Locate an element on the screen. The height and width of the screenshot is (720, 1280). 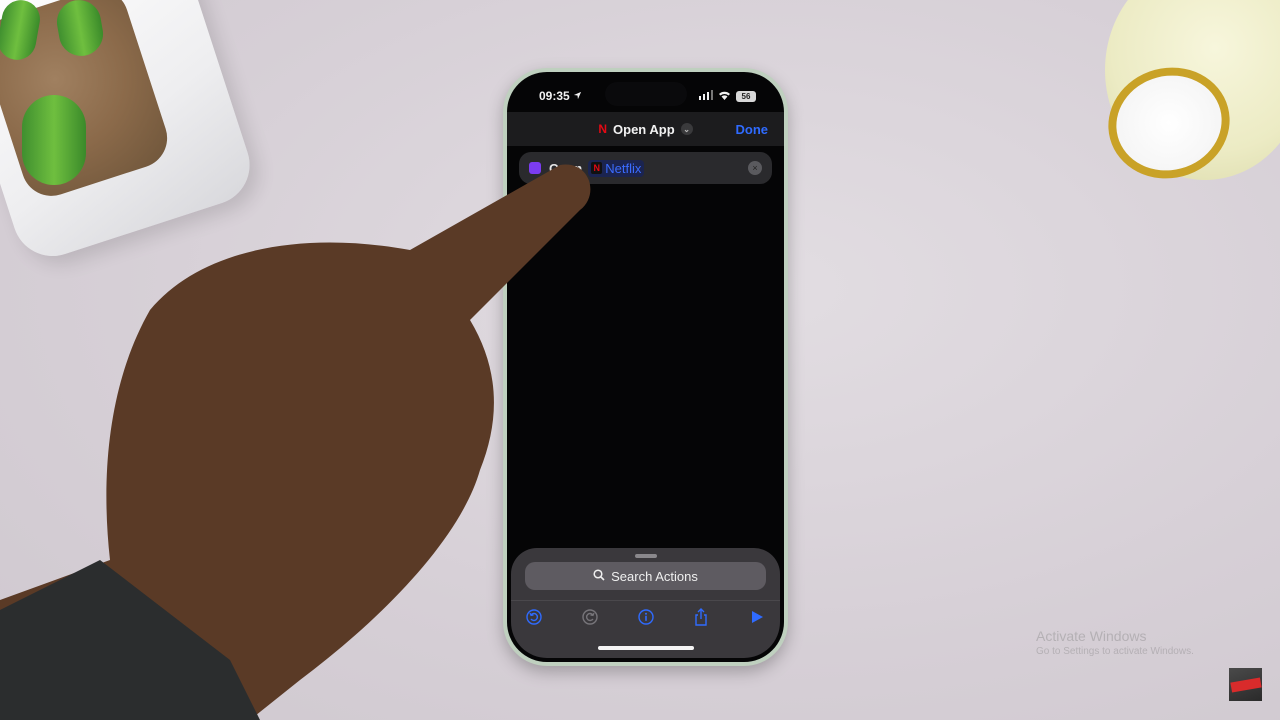
status-time: 09:35 is located at coordinates (554, 96).